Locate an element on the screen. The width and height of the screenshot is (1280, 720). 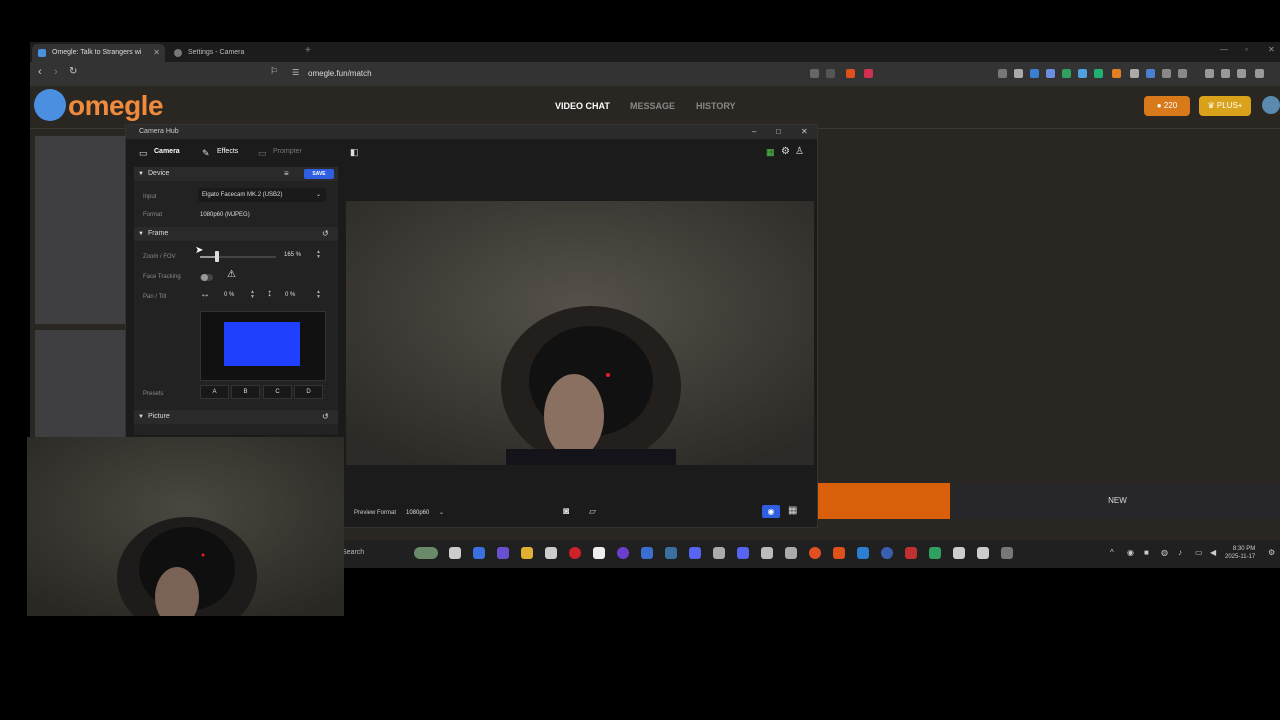
maximize-icon: □ is located at coordinates (778, 131).